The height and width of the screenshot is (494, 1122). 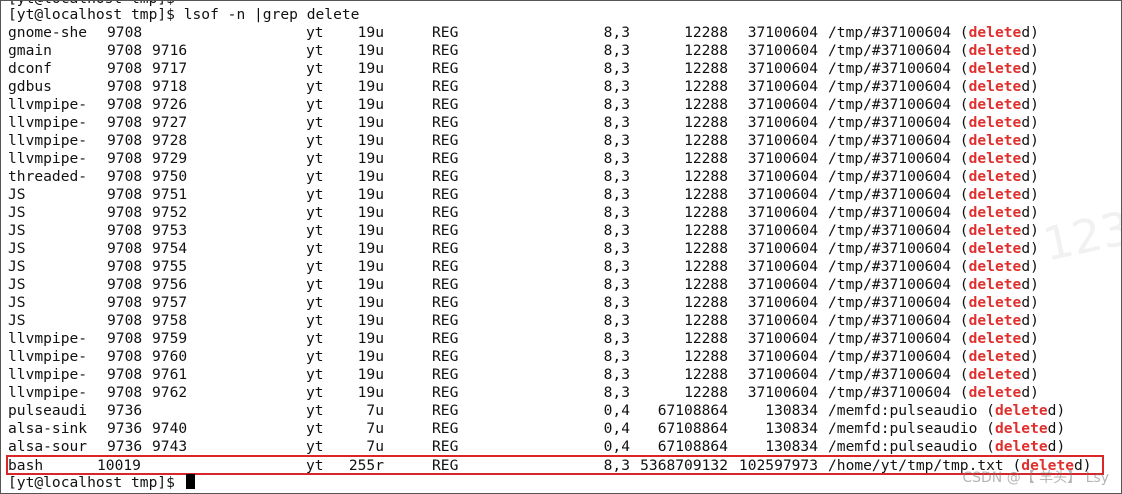 I want to click on row-tid: 9761, so click(x=170, y=374).